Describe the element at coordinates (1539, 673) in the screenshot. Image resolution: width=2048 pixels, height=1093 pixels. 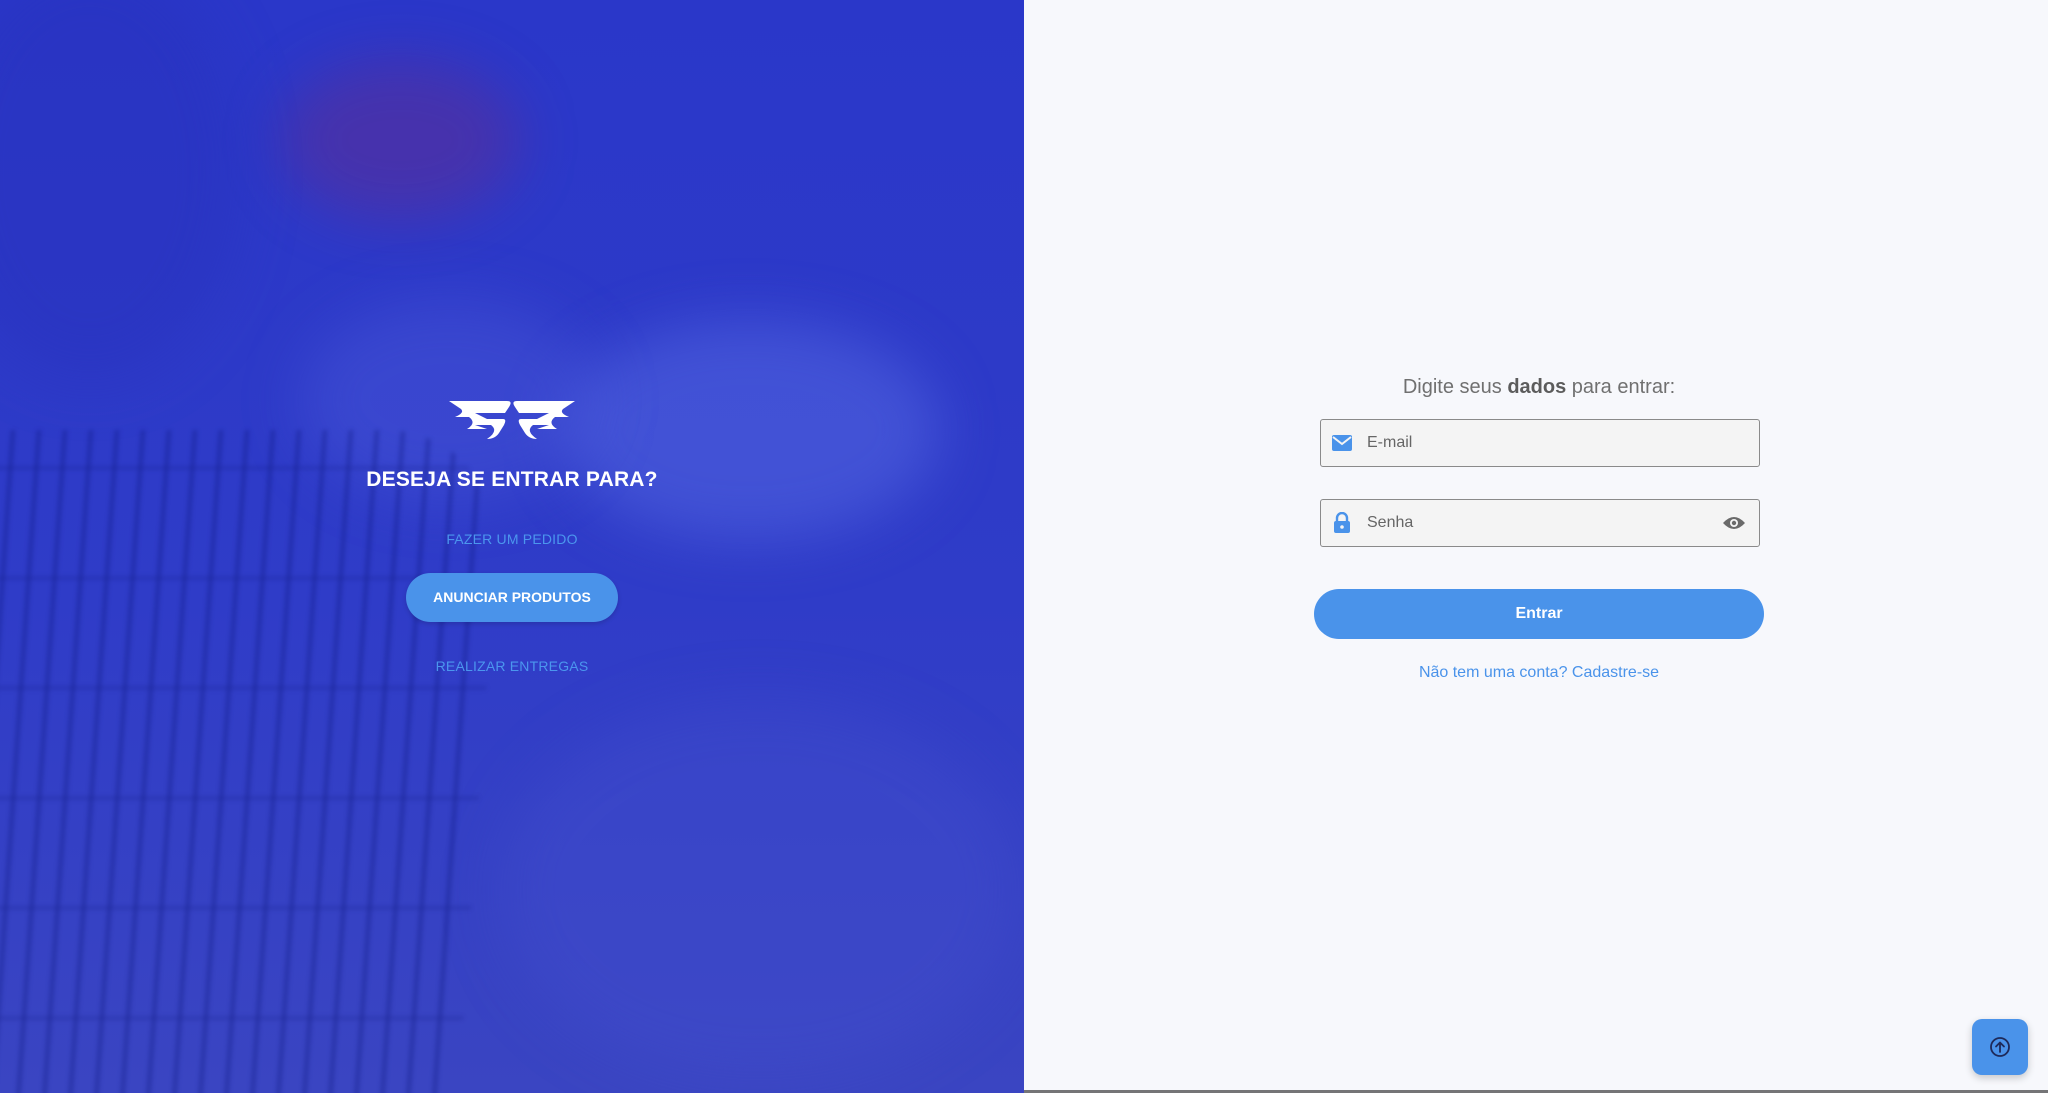
I see `signup-link: Não tem uma conta? Cadastre-se` at that location.